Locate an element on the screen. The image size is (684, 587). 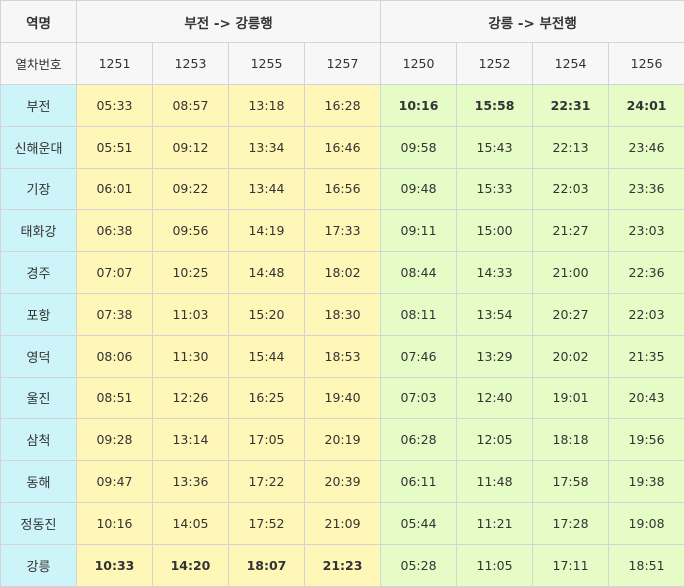
time-cell-down: 14:48 is located at coordinates (267, 273).